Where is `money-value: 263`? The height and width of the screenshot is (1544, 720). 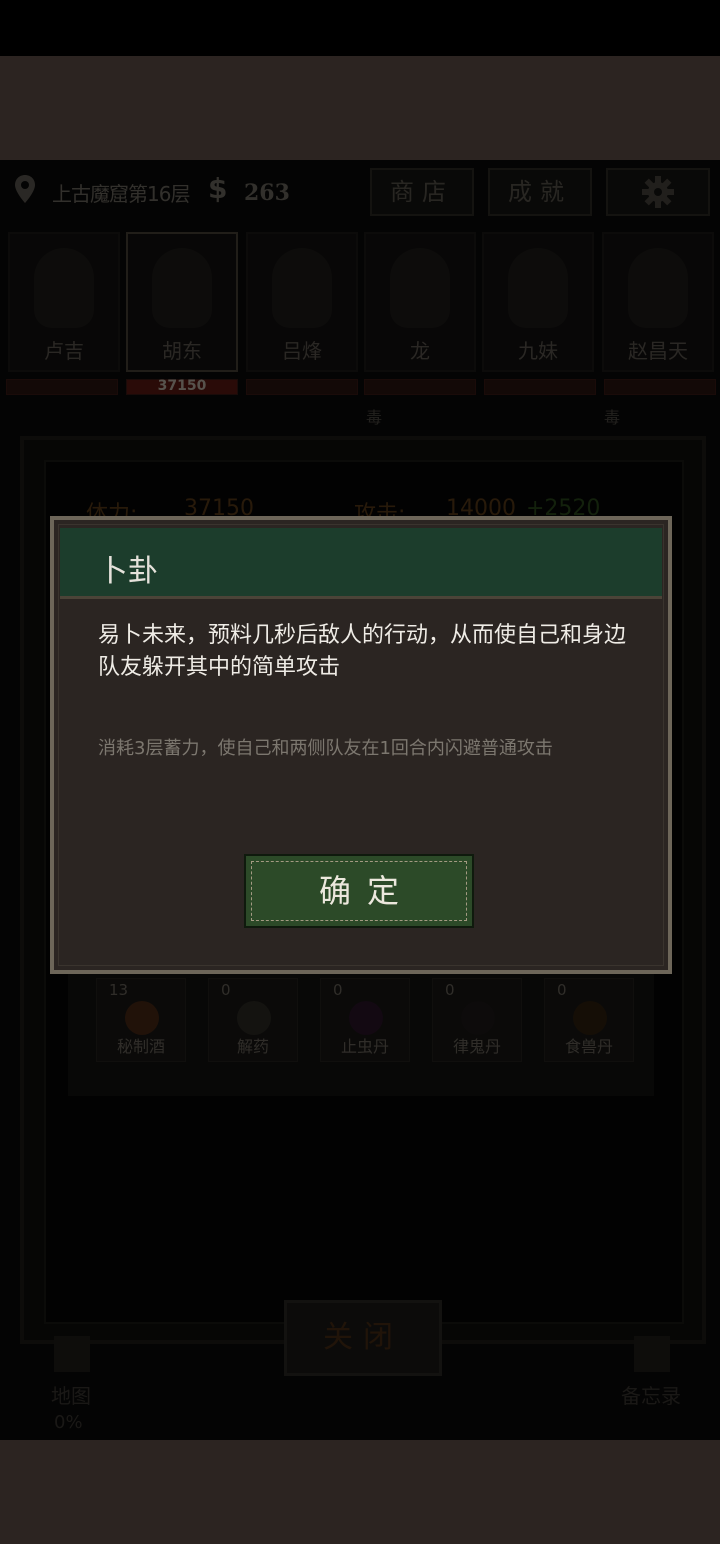 money-value: 263 is located at coordinates (267, 193).